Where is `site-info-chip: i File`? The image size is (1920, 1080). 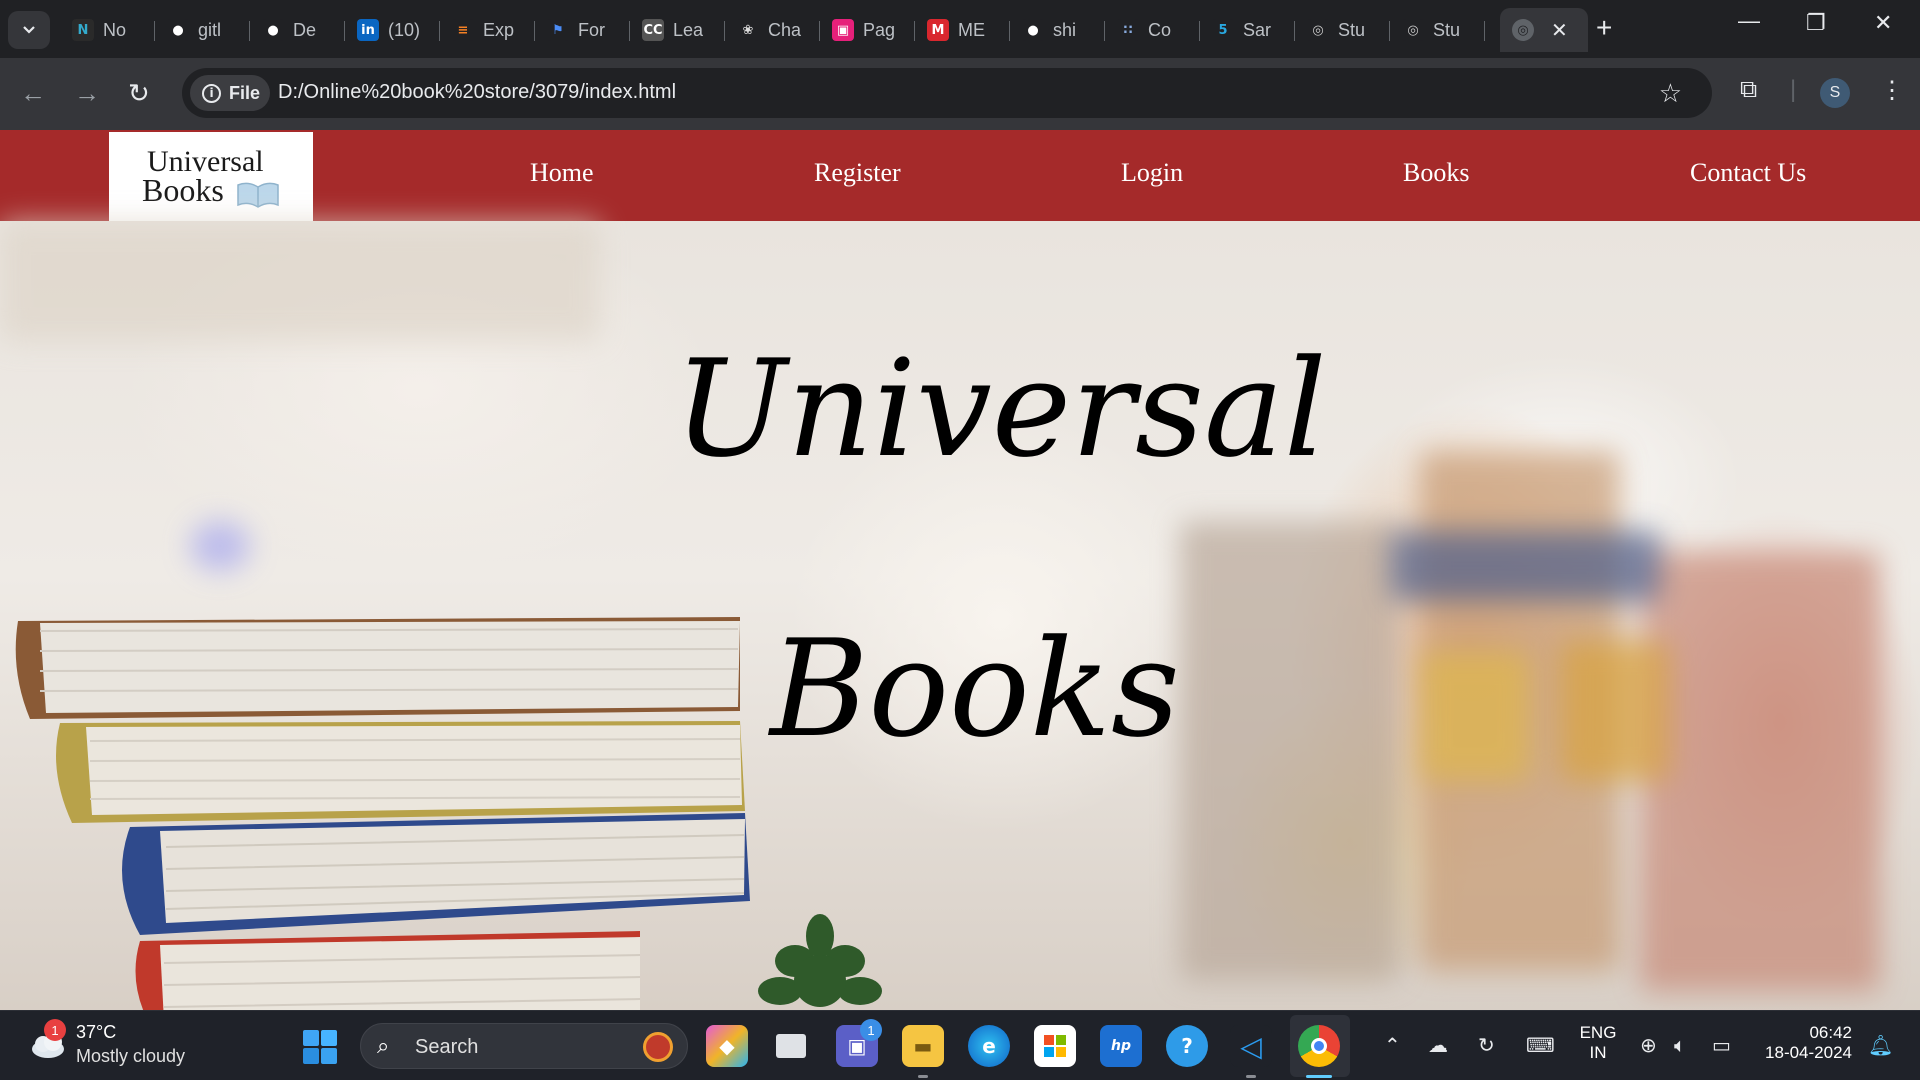
site-info-chip: i File is located at coordinates (230, 93).